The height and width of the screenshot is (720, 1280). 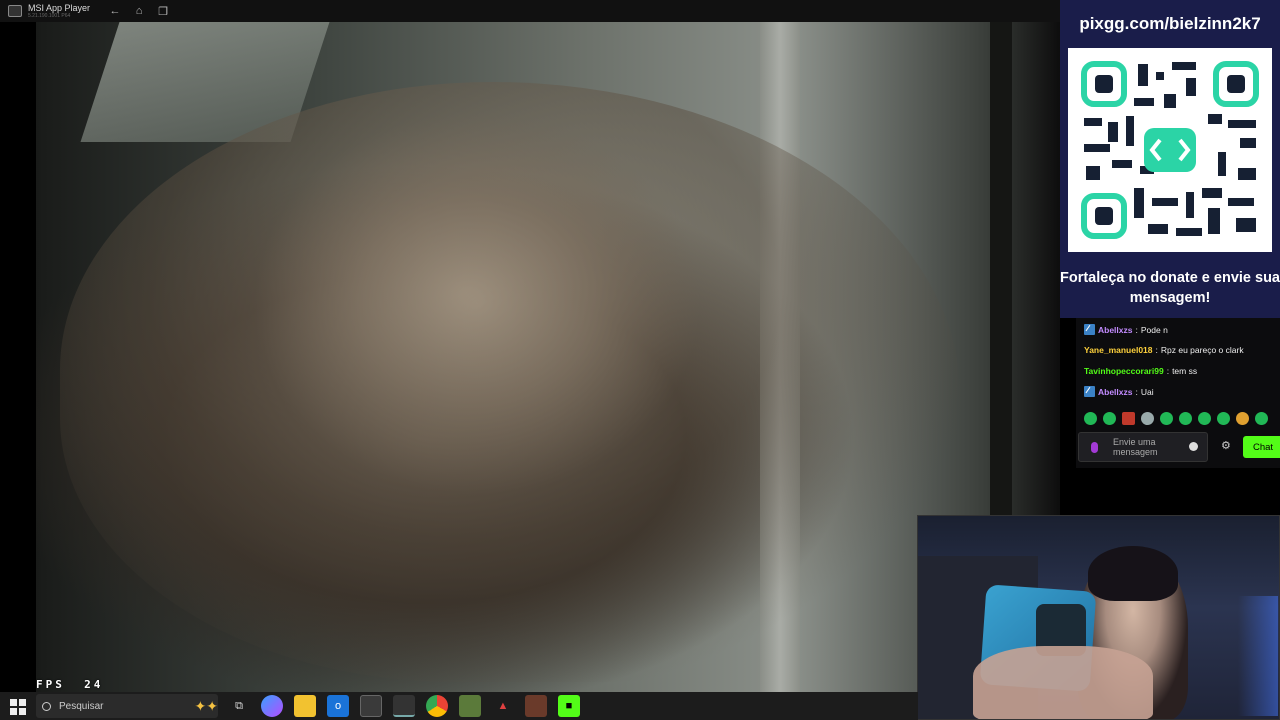 I want to click on chat-message: Abellxzs: Pode n, so click(x=1126, y=329).